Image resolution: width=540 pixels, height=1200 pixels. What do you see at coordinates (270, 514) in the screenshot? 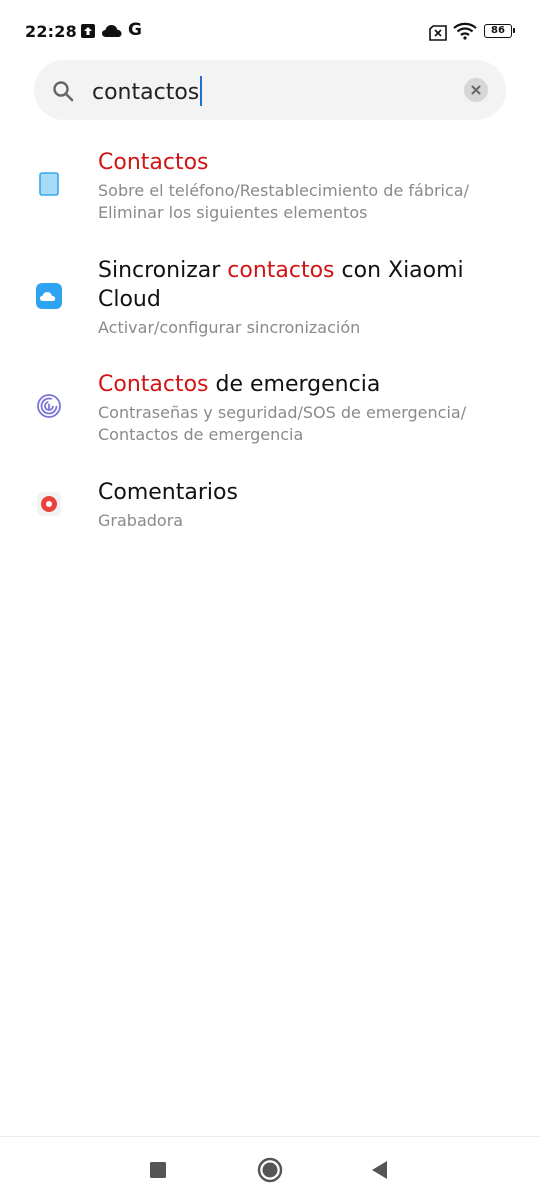
I see `result-item-comentarios: Comentarios Grabadora` at bounding box center [270, 514].